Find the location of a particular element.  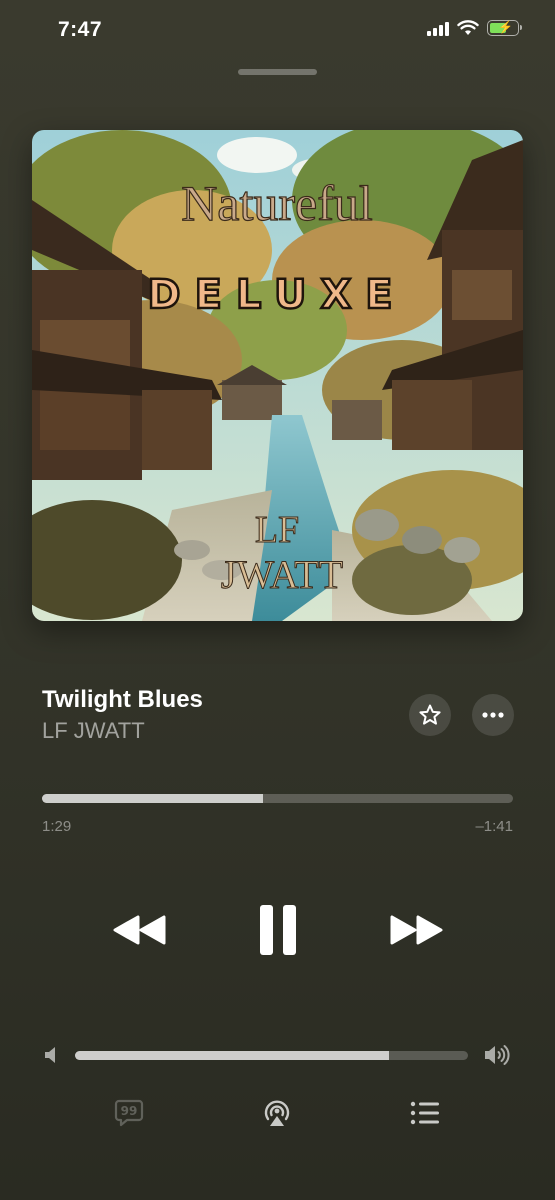

star-icon is located at coordinates (430, 714).